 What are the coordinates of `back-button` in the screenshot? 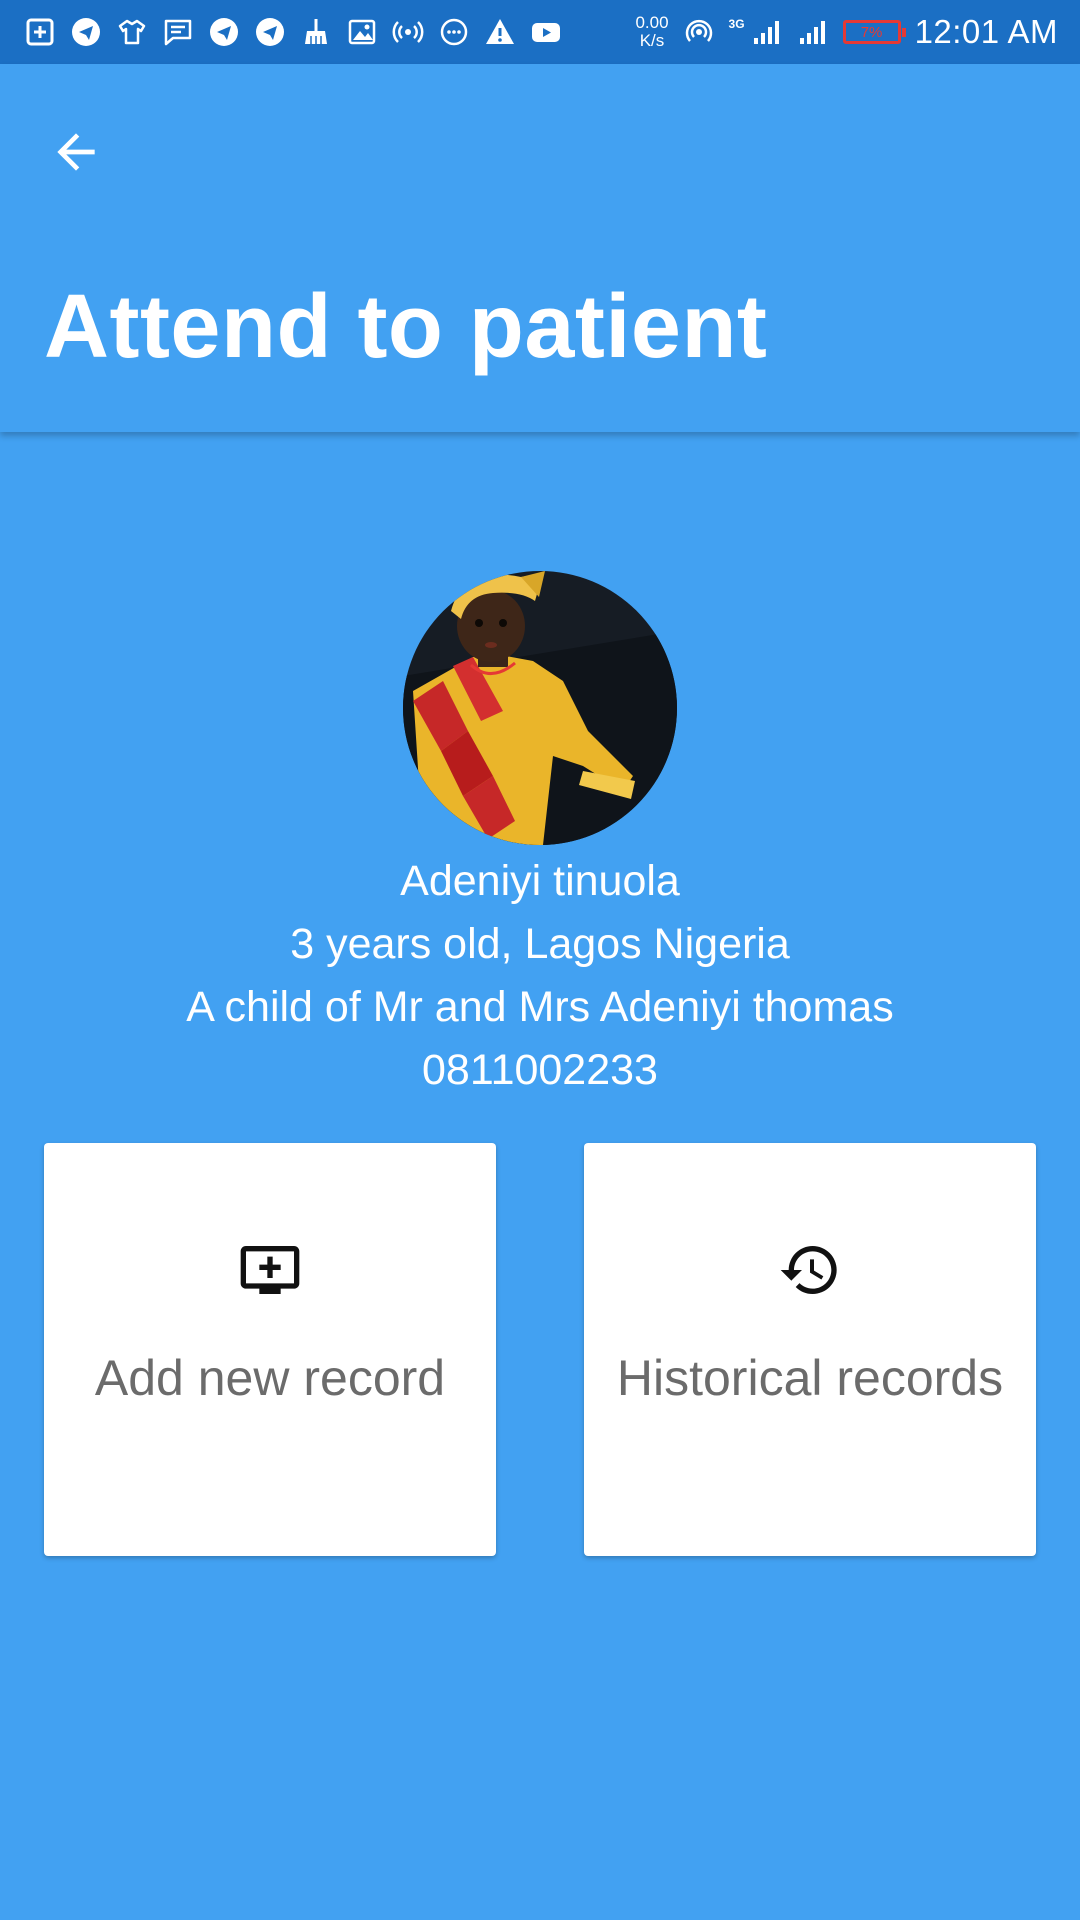 It's located at (76, 152).